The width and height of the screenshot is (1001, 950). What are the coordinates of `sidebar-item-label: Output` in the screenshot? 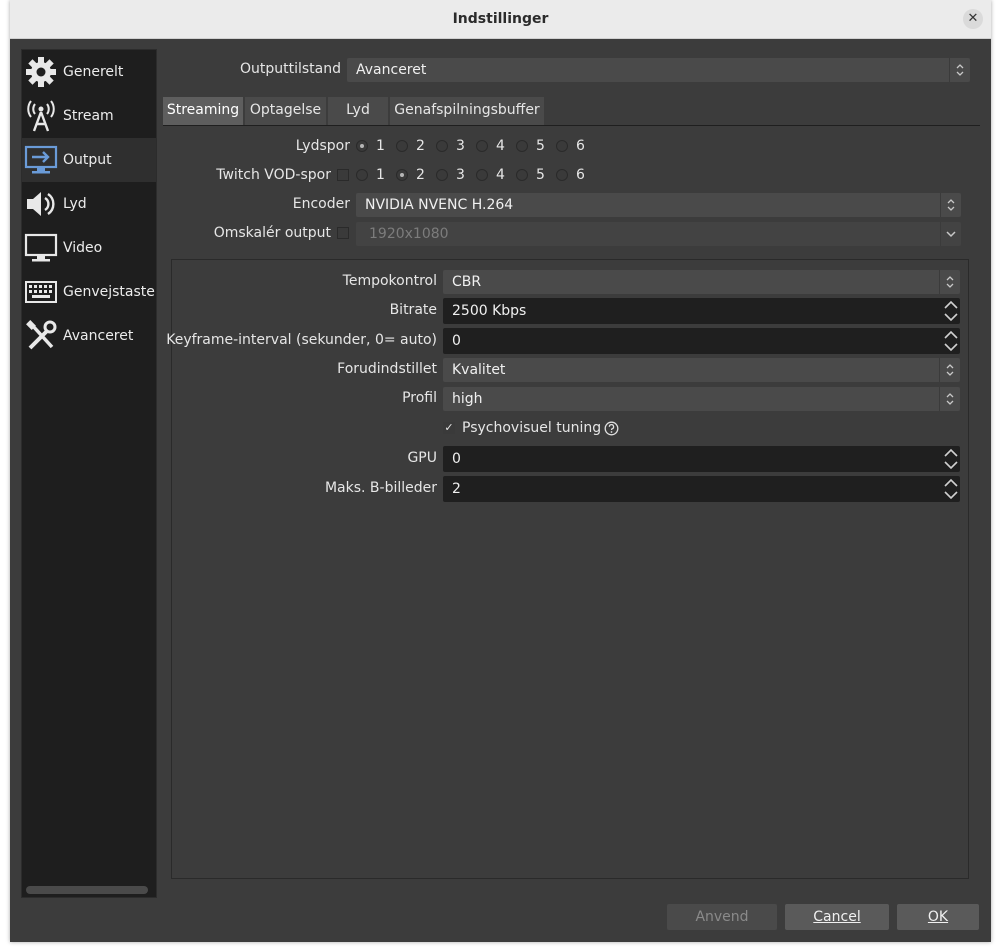 It's located at (87, 160).